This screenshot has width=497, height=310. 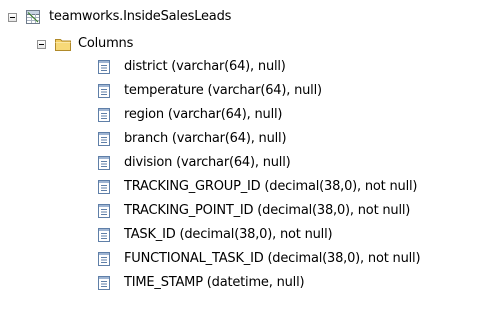 I want to click on column-label: temperature (varchar(64), null), so click(x=223, y=90).